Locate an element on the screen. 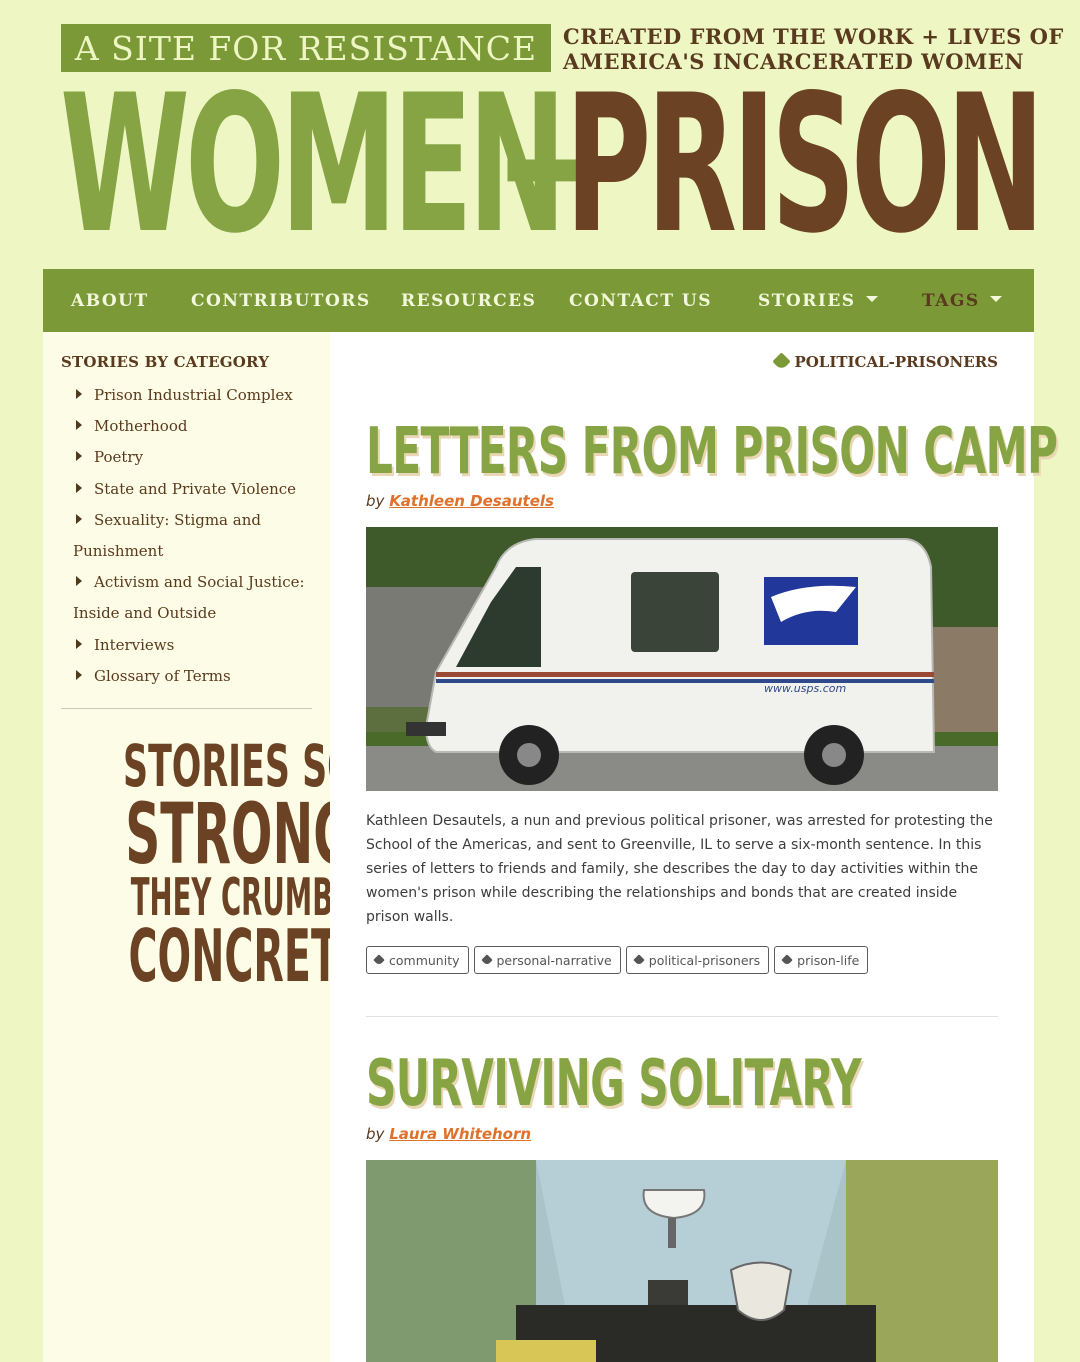 This screenshot has height=1362, width=1080. category-item: State and Private Violence is located at coordinates (198, 489).